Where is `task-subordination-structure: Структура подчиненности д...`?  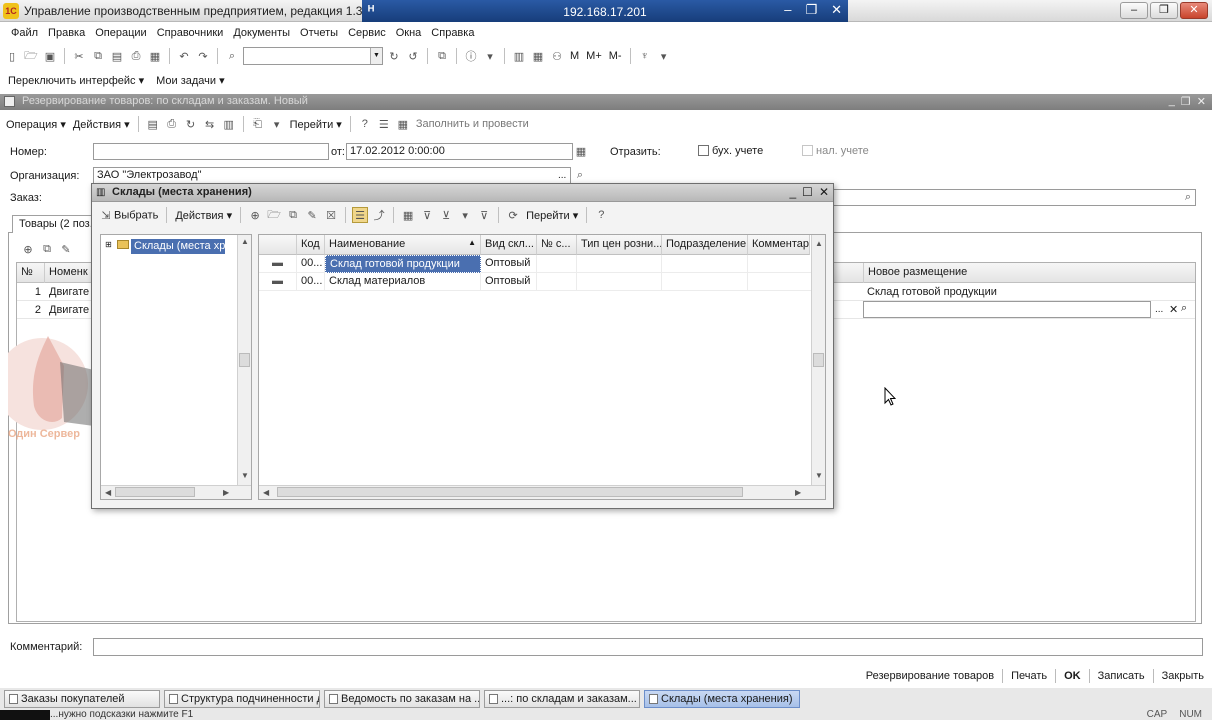
task-subordination-structure: Структура подчиненности д... is located at coordinates (242, 699).